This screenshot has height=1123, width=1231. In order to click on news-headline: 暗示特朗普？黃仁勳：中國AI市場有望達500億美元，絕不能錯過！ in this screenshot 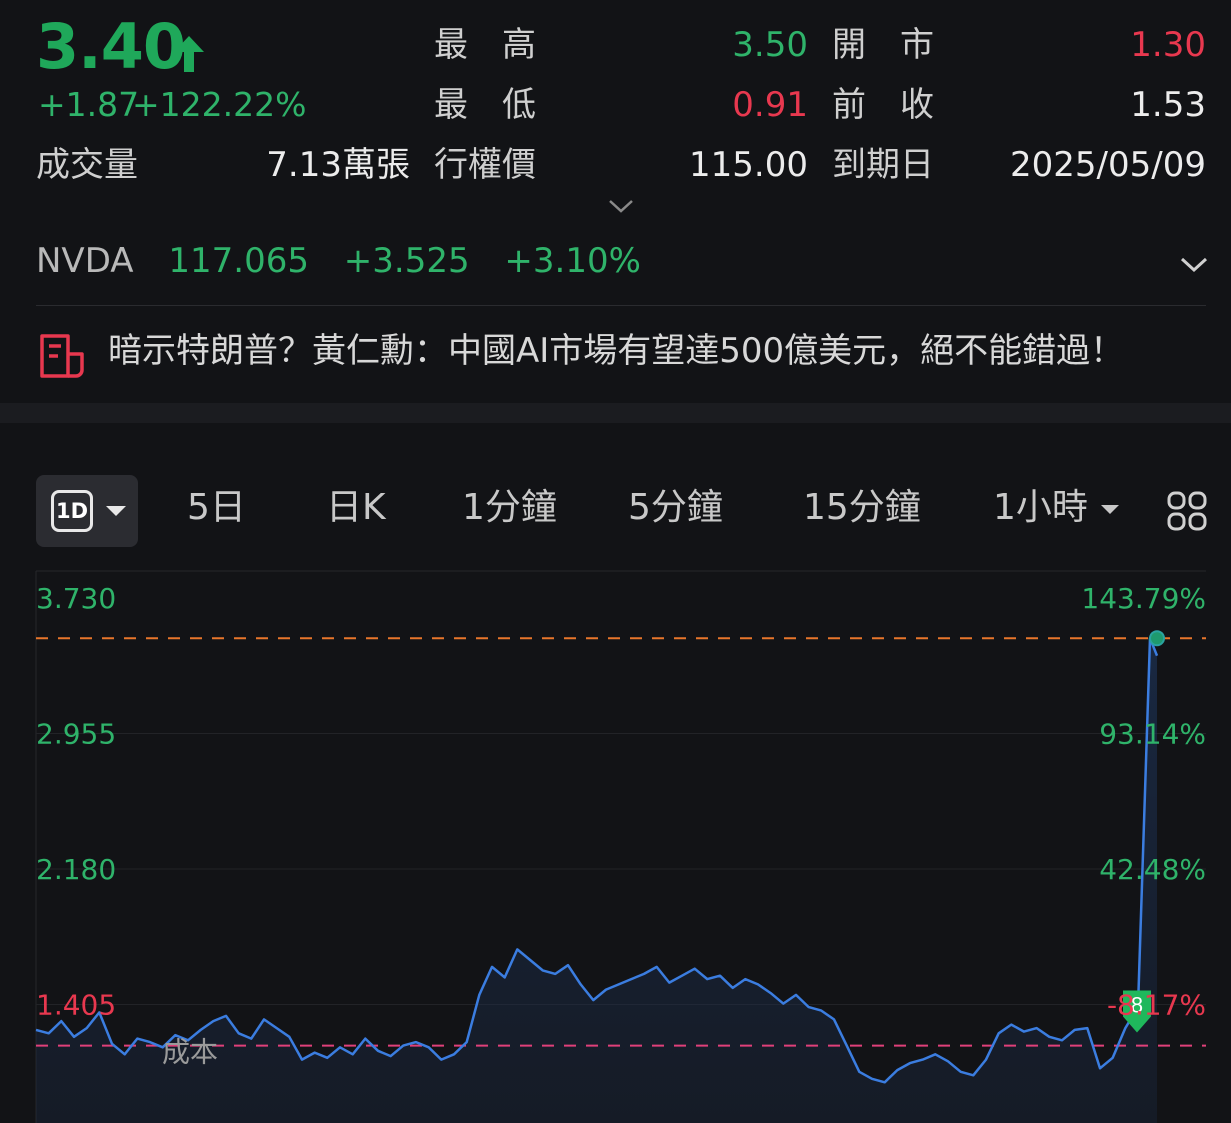, I will do `click(616, 351)`.